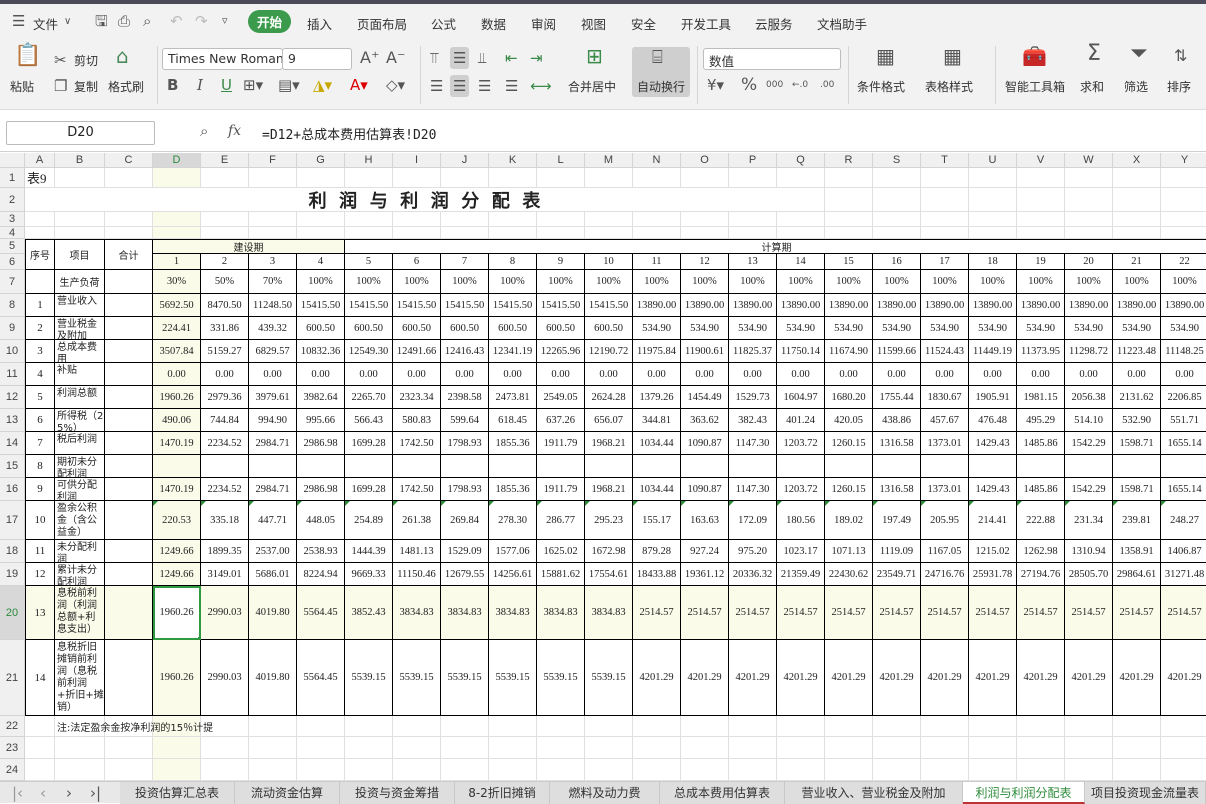  What do you see at coordinates (993, 520) in the screenshot?
I see `data-cell: 214.41` at bounding box center [993, 520].